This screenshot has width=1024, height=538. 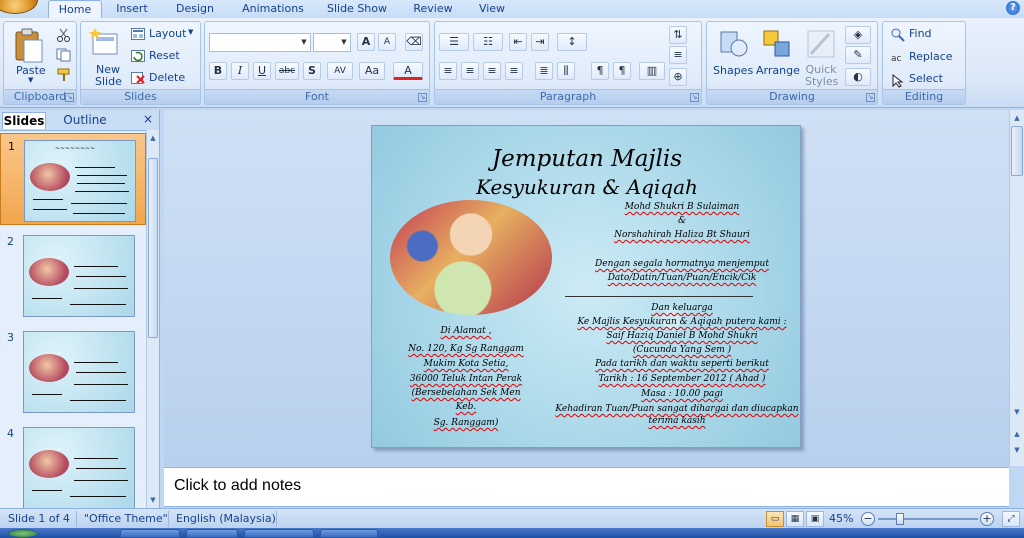 What do you see at coordinates (387, 42) in the screenshot?
I see `shrink-font-button: A` at bounding box center [387, 42].